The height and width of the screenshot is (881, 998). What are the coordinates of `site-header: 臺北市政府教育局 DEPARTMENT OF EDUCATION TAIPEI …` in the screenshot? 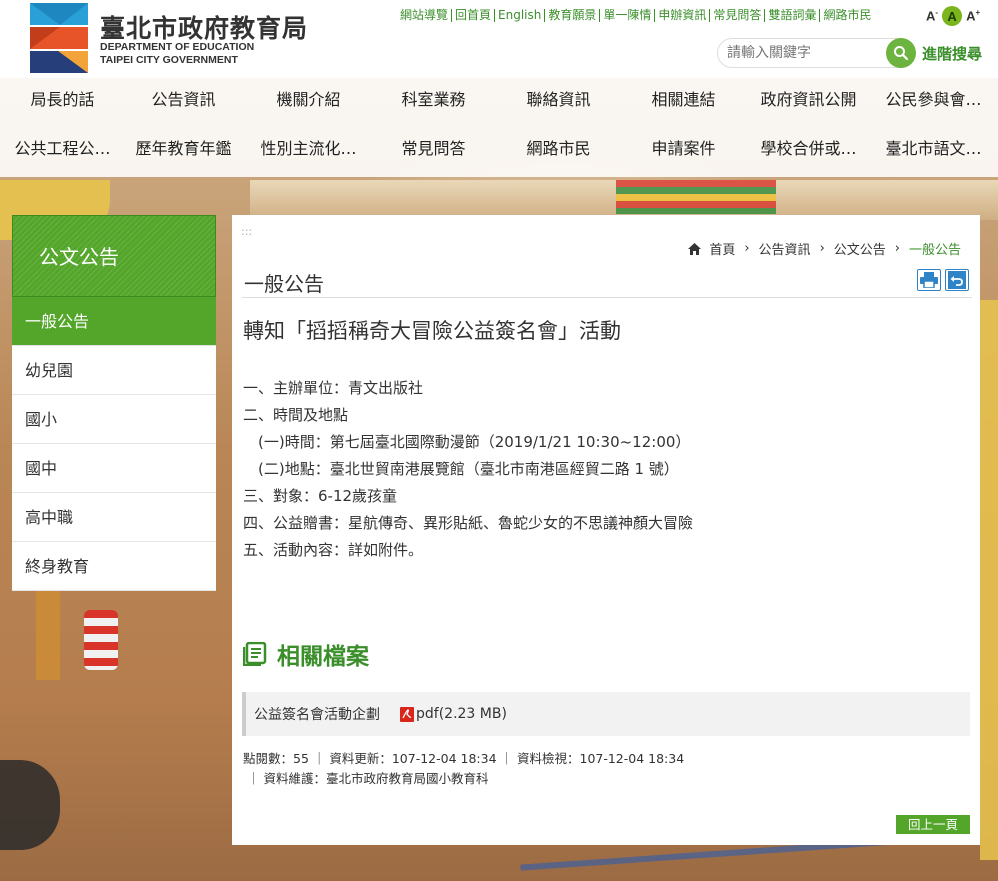 It's located at (499, 39).